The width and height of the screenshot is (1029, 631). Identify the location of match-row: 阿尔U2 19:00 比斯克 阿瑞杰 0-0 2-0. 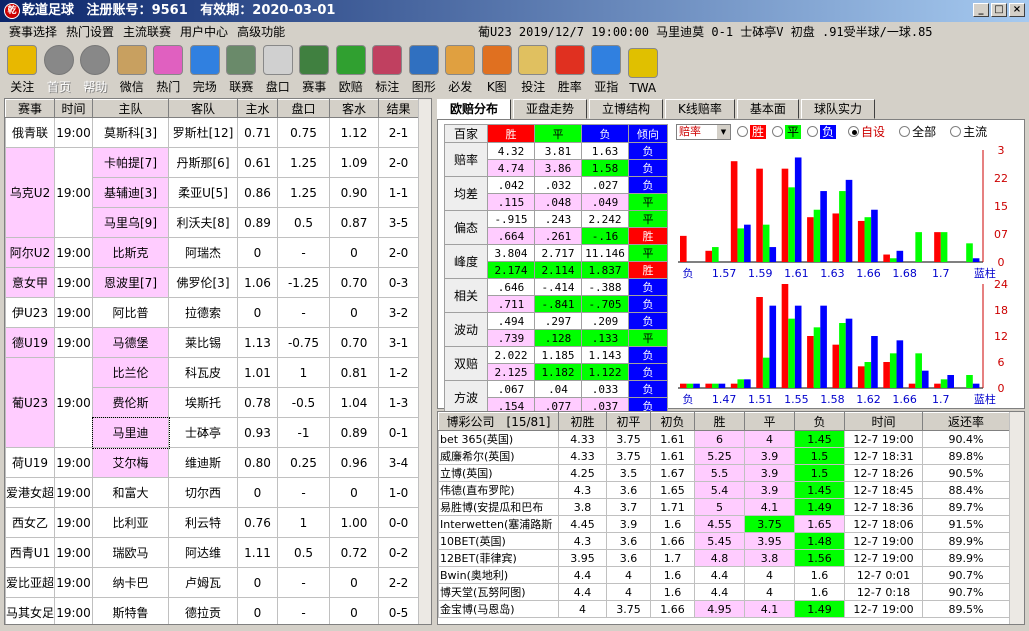
(212, 252).